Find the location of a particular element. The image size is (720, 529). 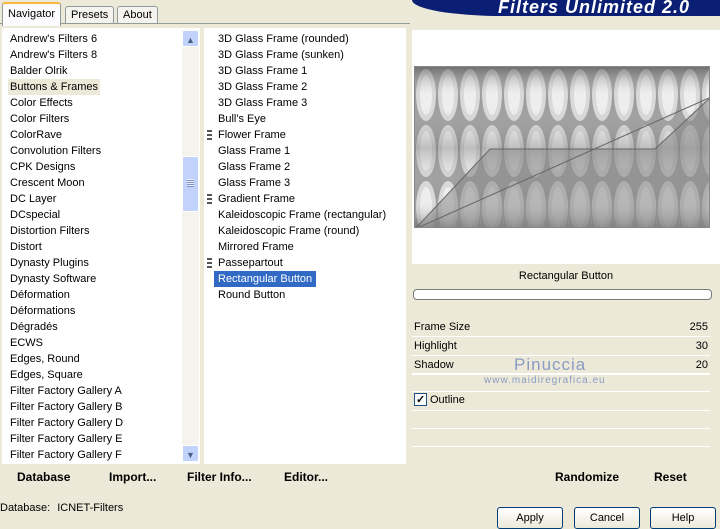

filter-item: 3D Glass Frame 1 is located at coordinates (301, 71).